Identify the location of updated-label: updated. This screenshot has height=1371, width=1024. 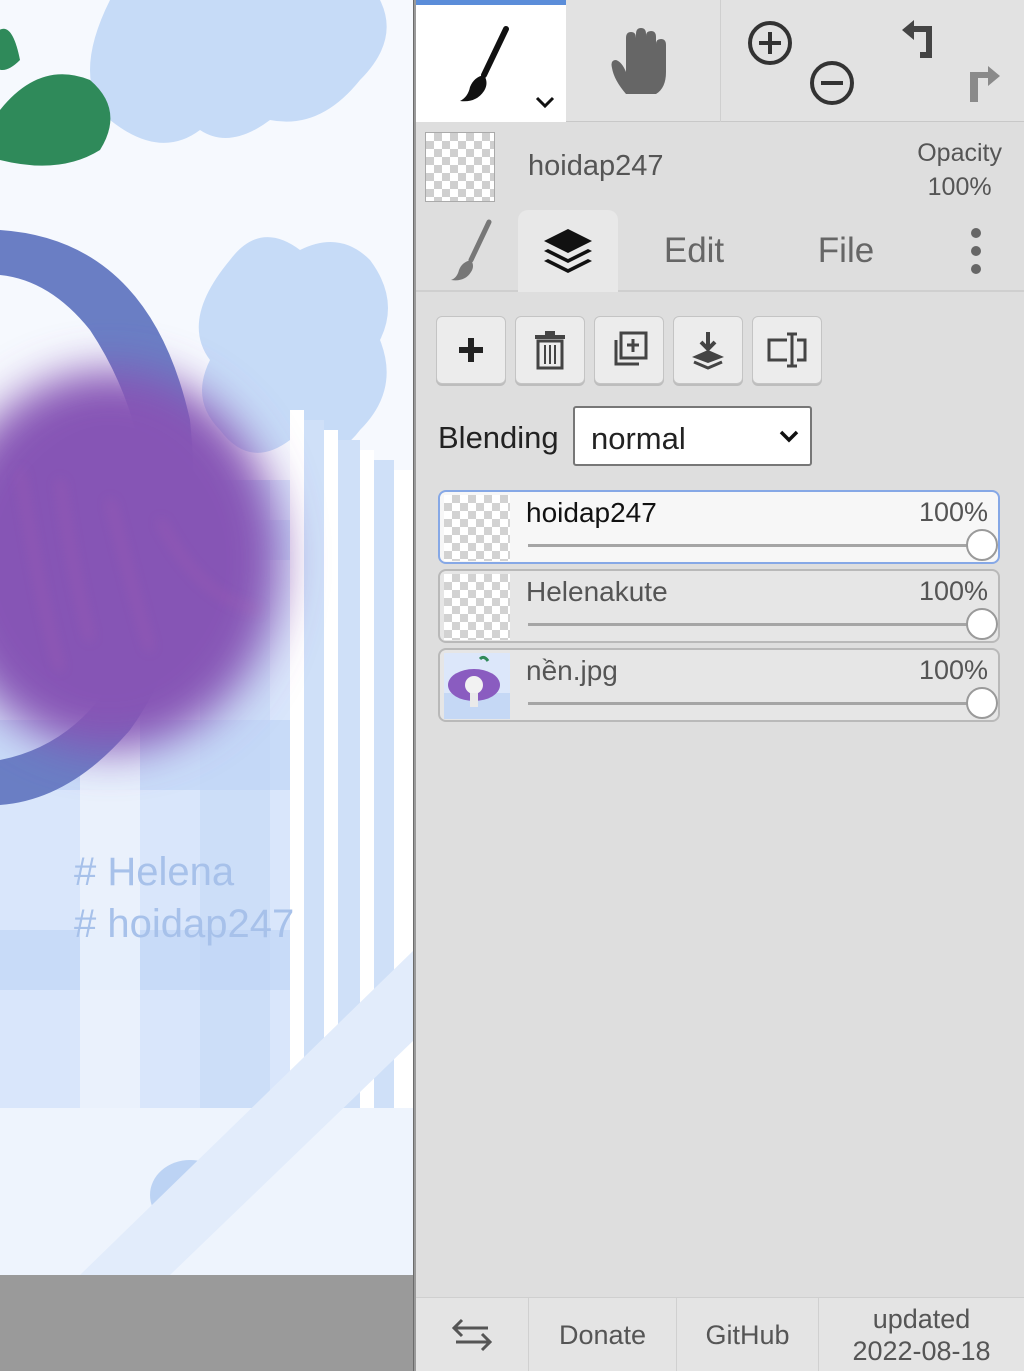
(921, 1319).